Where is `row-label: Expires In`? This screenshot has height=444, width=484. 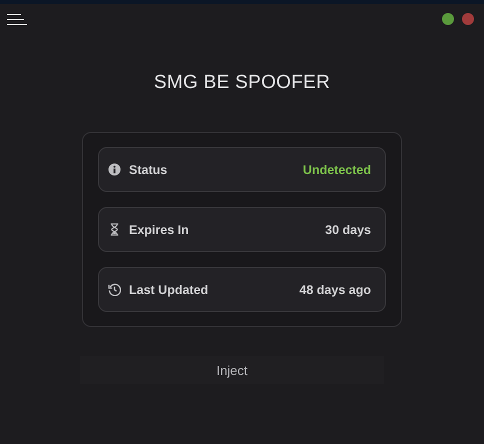 row-label: Expires In is located at coordinates (159, 229).